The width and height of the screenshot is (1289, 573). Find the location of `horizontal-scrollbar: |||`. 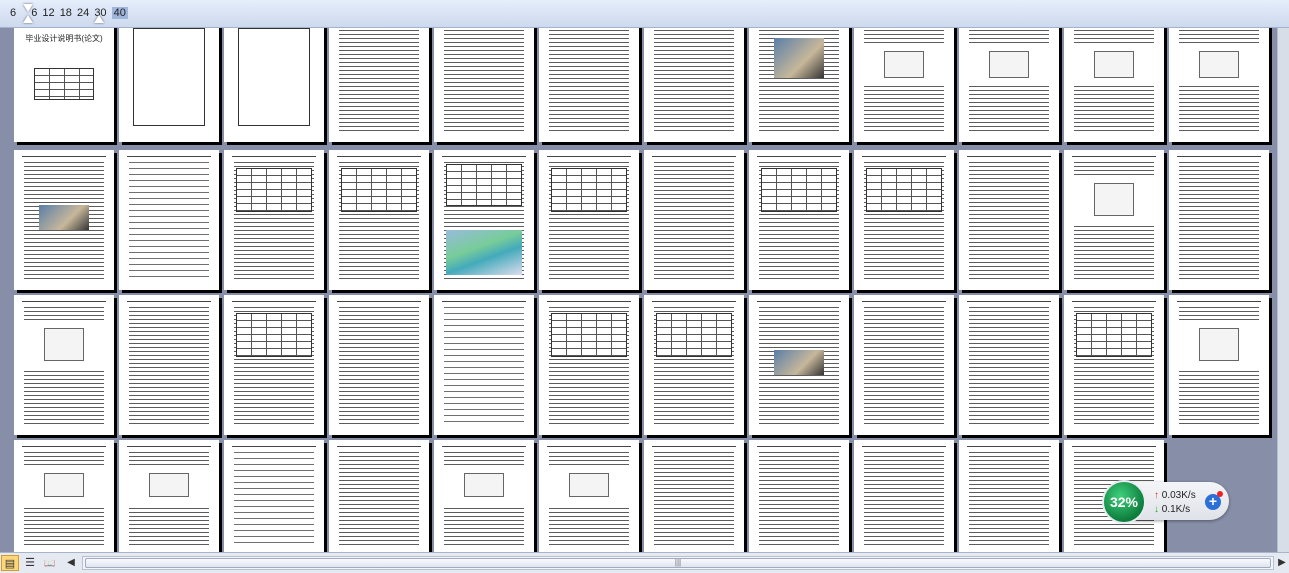

horizontal-scrollbar: ||| is located at coordinates (678, 563).